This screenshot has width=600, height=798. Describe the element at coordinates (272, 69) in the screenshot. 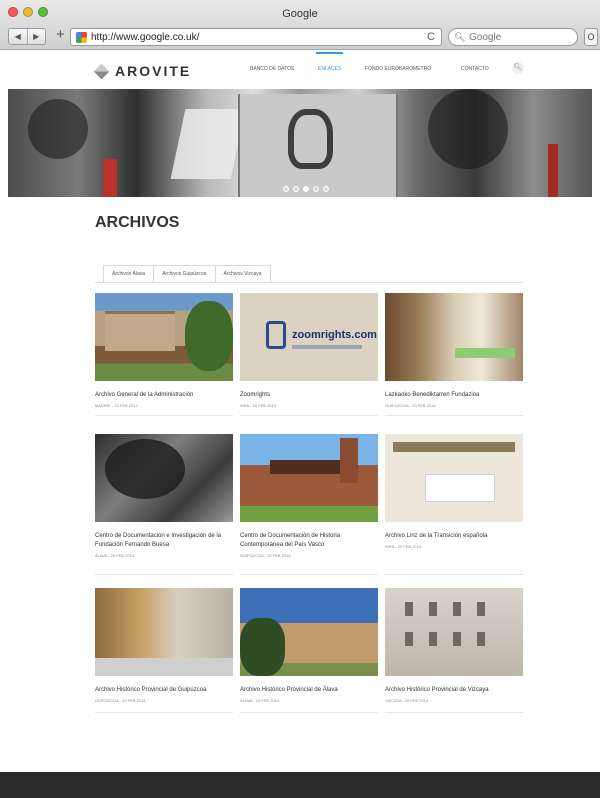

I see `nav-banco-de-datos: BANCO DE DATOS` at that location.